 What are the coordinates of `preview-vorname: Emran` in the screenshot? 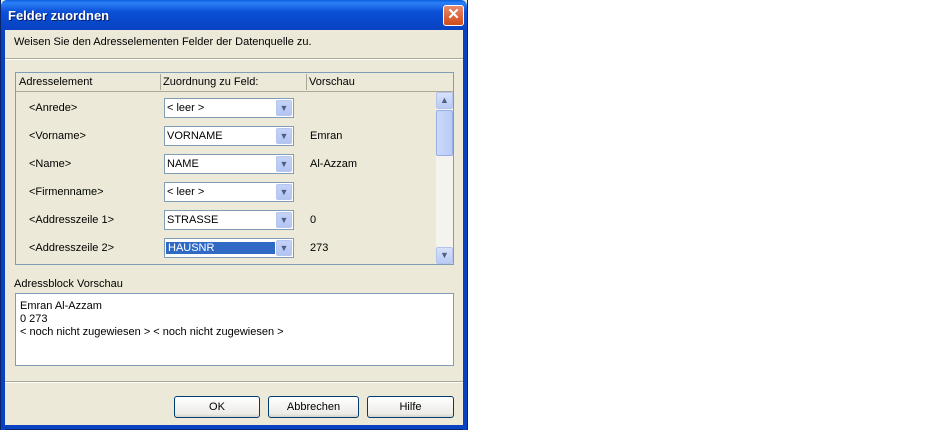 It's located at (326, 136).